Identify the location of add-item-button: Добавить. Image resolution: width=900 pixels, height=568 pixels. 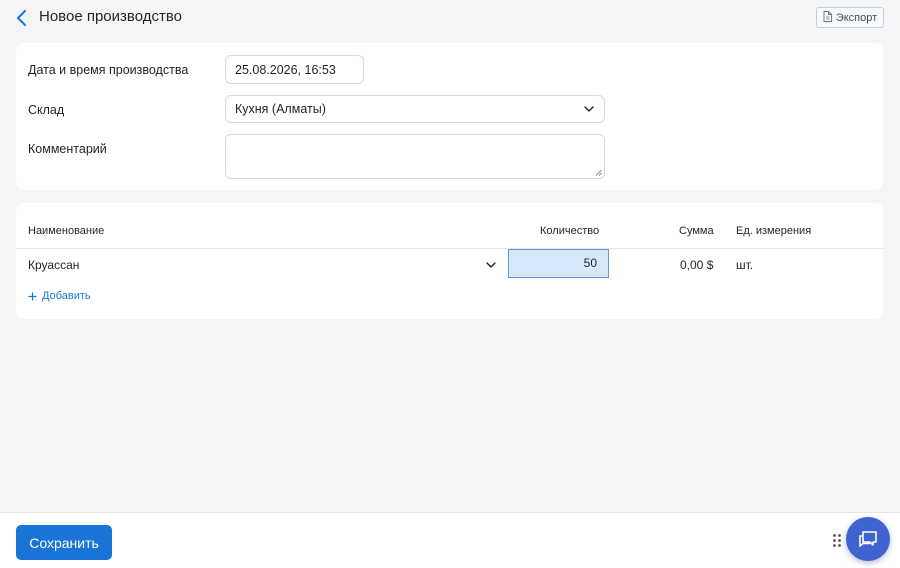
(59, 296).